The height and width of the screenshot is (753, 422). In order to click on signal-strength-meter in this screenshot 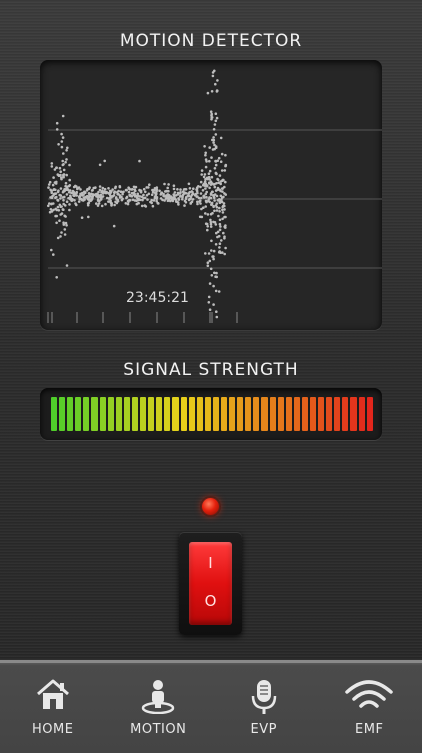, I will do `click(211, 414)`.